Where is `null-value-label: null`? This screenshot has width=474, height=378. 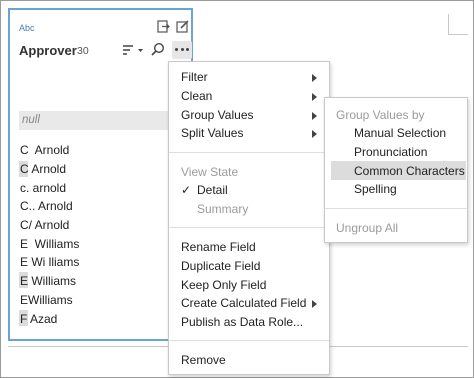
null-value-label: null is located at coordinates (31, 120).